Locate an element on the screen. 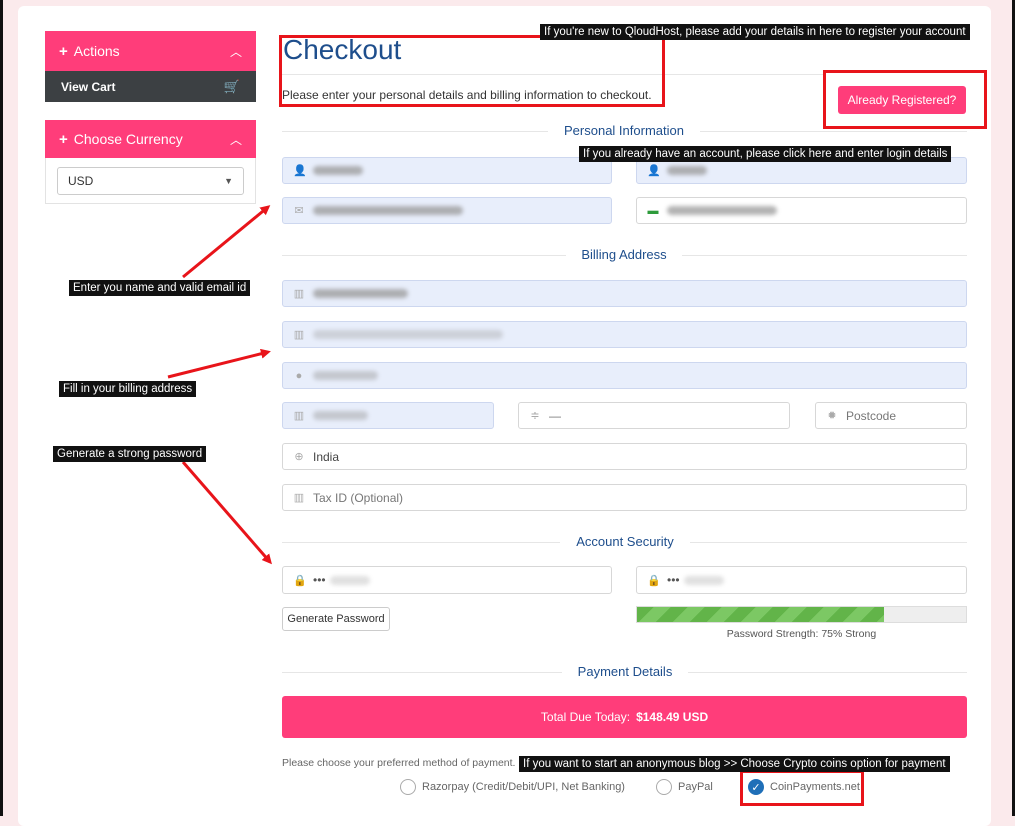 Image resolution: width=1015 pixels, height=826 pixels. annotation-billing: Fill in your billing address is located at coordinates (128, 389).